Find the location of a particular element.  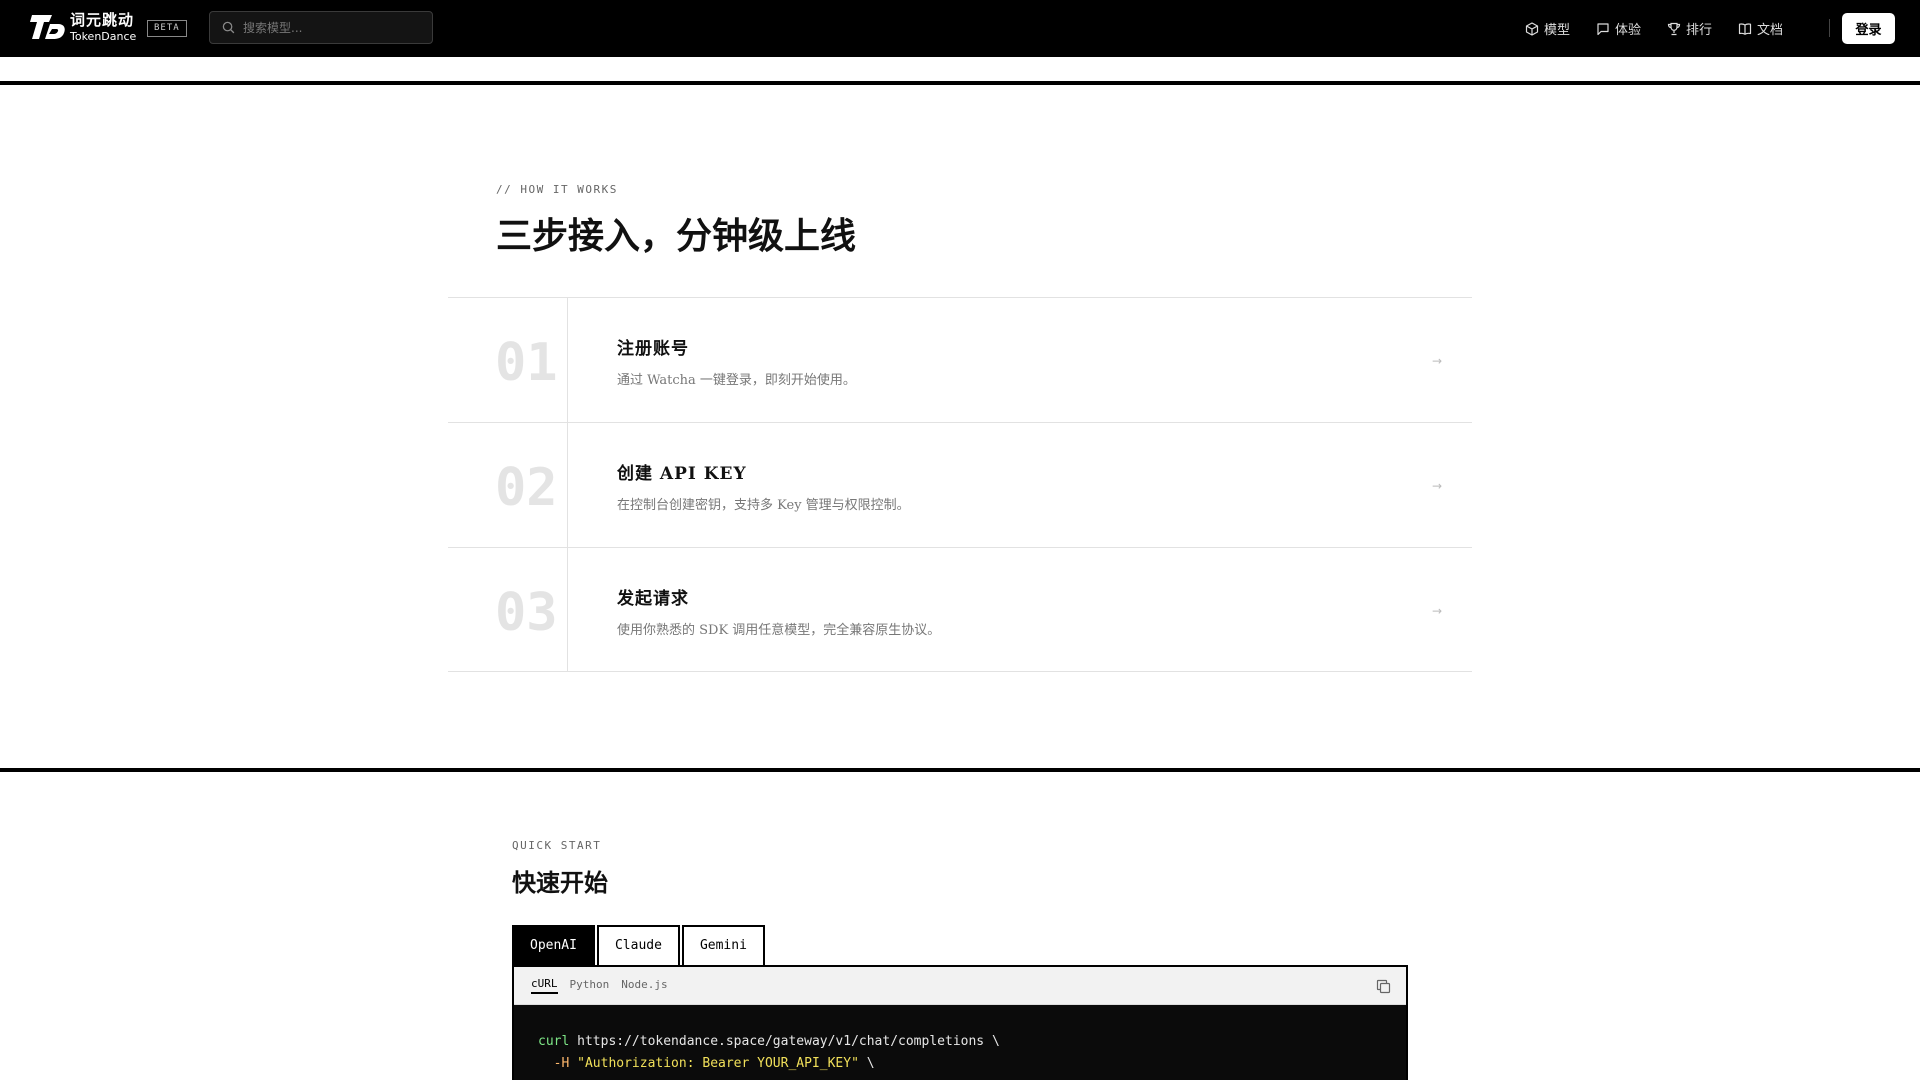

trophy-icon is located at coordinates (1674, 28).